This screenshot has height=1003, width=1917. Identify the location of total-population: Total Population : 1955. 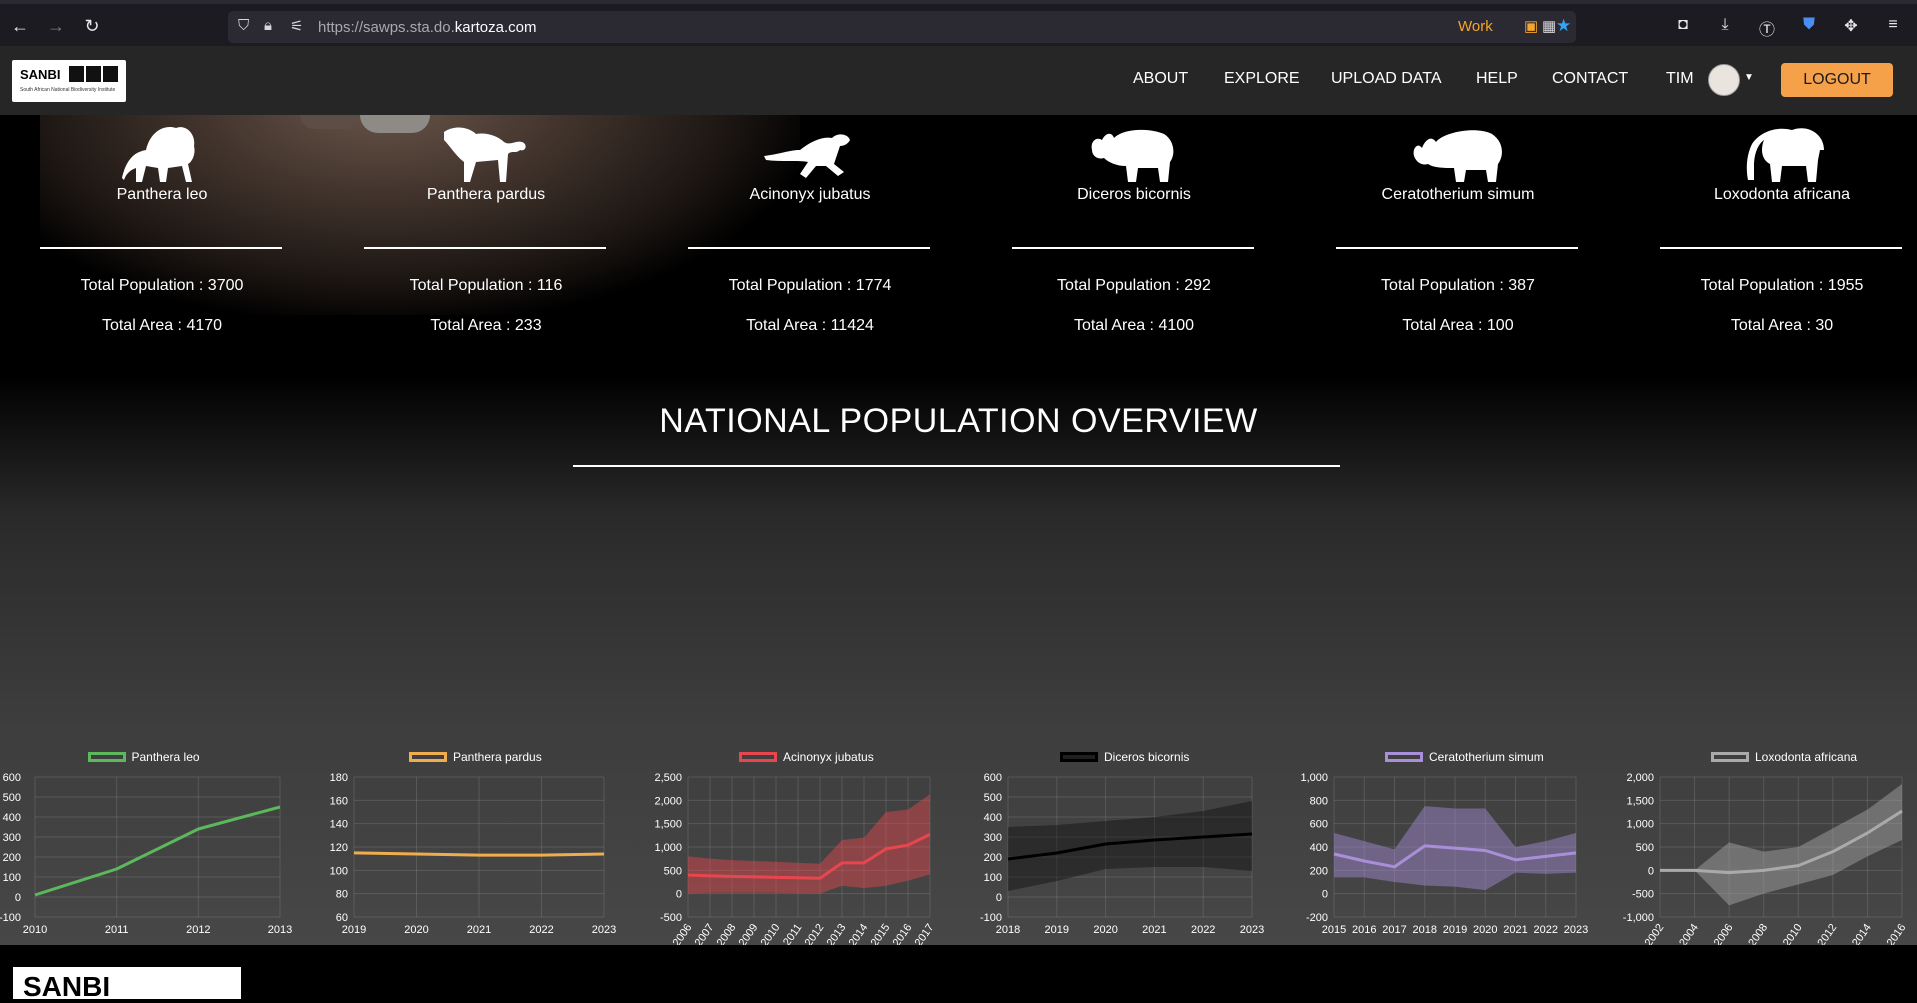
(1768, 286).